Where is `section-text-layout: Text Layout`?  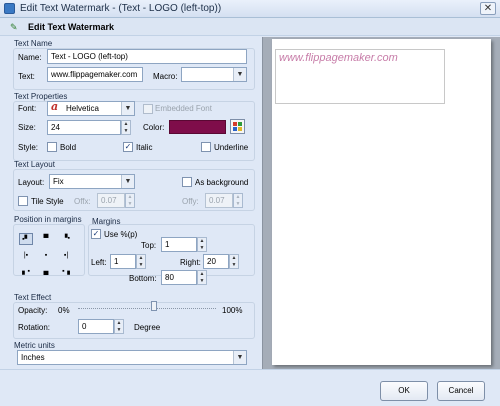 section-text-layout: Text Layout is located at coordinates (34, 164).